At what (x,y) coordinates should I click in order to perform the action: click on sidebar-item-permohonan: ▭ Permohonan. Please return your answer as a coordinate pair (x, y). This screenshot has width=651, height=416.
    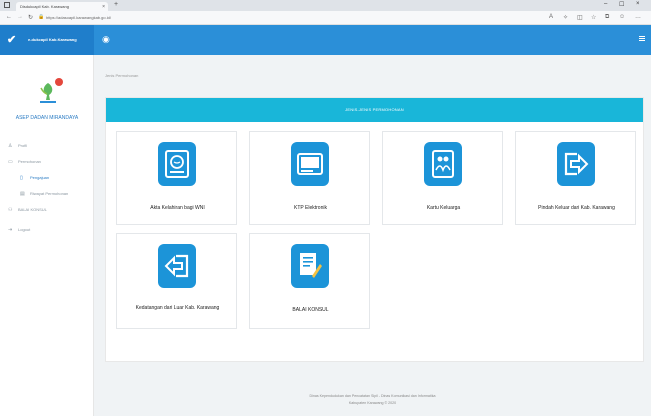
    Looking at the image, I should click on (24, 162).